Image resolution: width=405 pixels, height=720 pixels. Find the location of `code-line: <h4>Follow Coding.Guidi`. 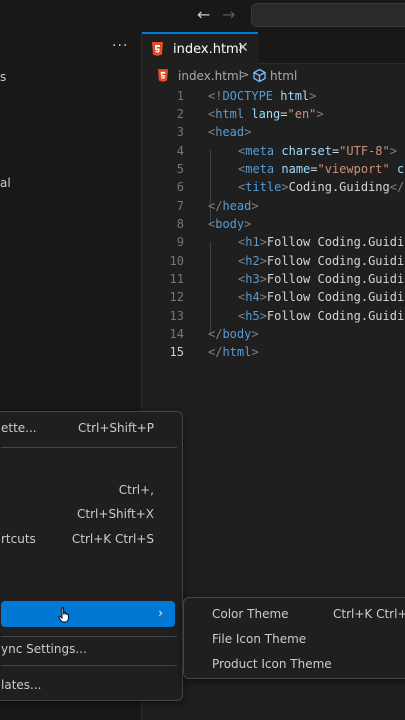

code-line: <h4>Follow Coding.Guidi is located at coordinates (321, 297).